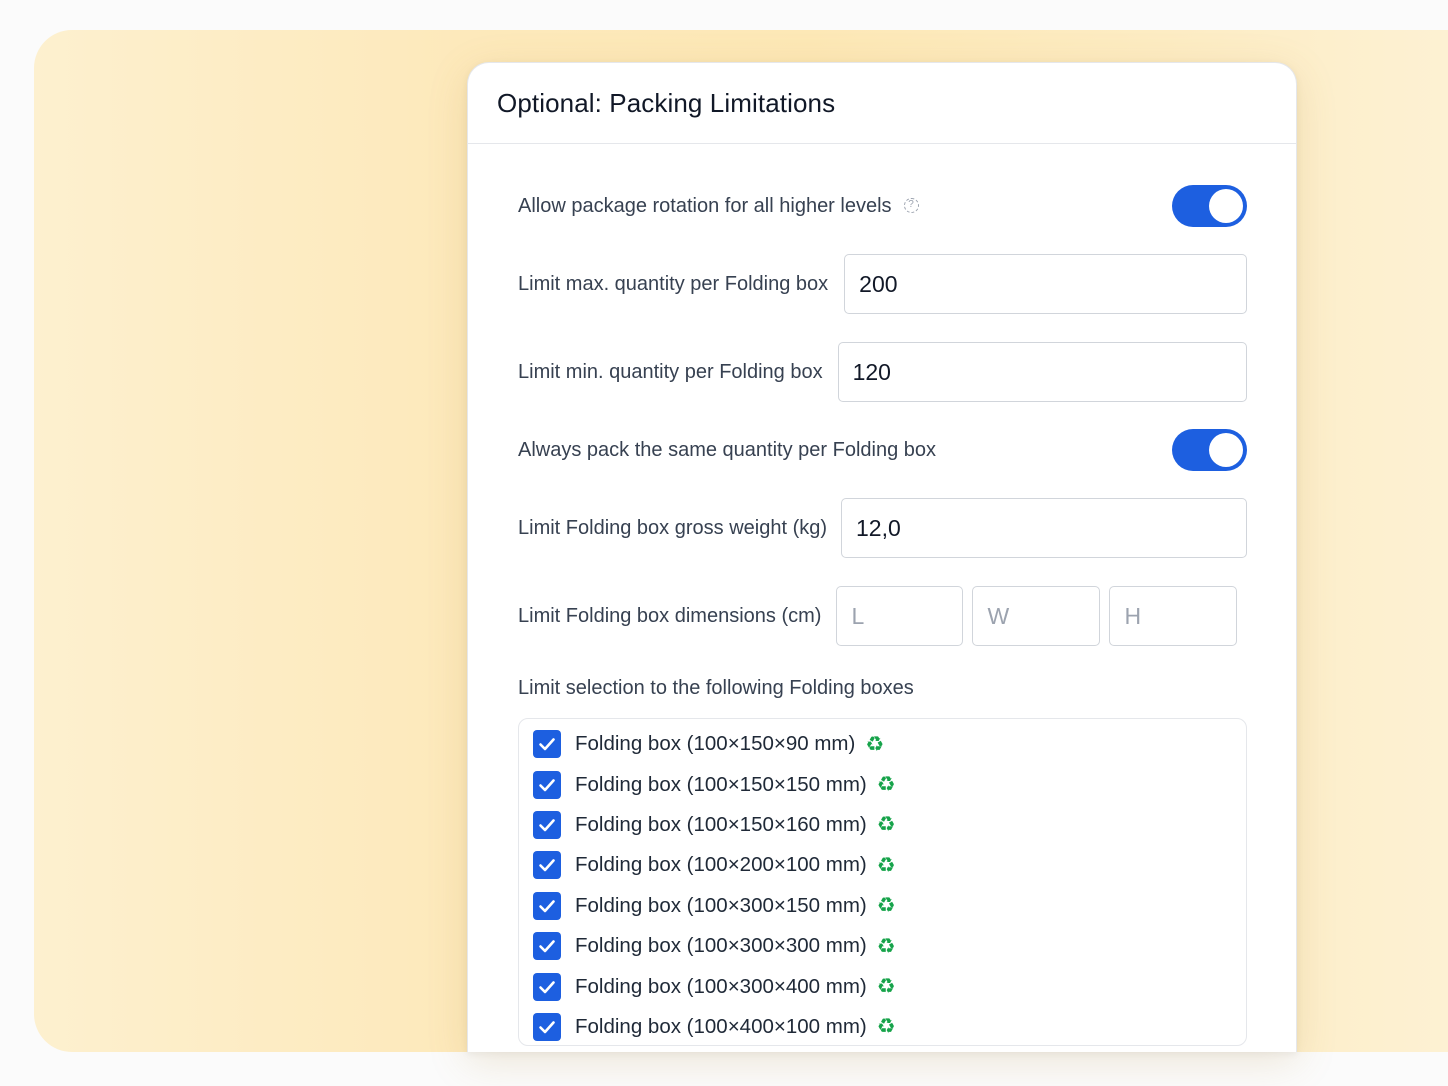 Image resolution: width=1448 pixels, height=1086 pixels. What do you see at coordinates (721, 946) in the screenshot?
I see `item-label: Folding box (100×300×300 mm)` at bounding box center [721, 946].